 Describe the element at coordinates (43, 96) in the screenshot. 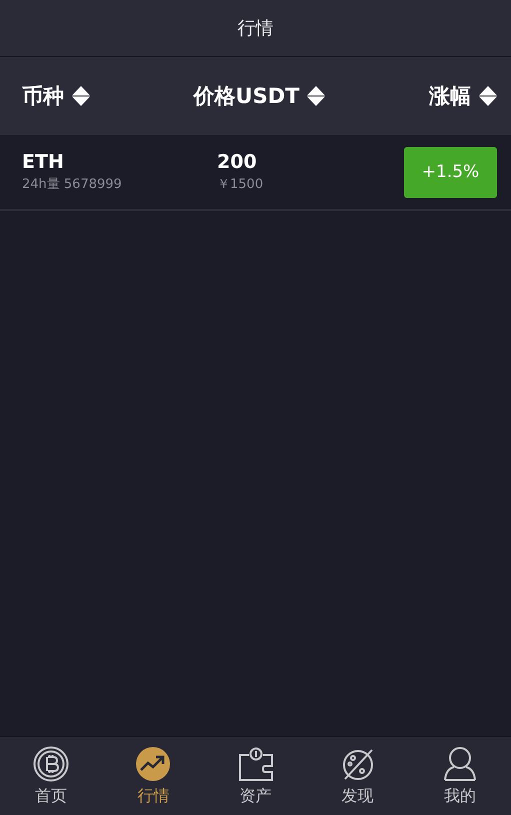

I see `column-heading: 币种` at that location.